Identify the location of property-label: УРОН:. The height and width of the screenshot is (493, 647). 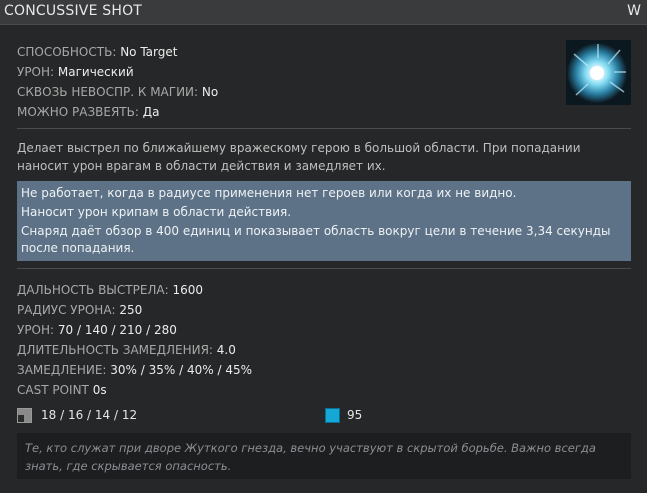
(36, 72).